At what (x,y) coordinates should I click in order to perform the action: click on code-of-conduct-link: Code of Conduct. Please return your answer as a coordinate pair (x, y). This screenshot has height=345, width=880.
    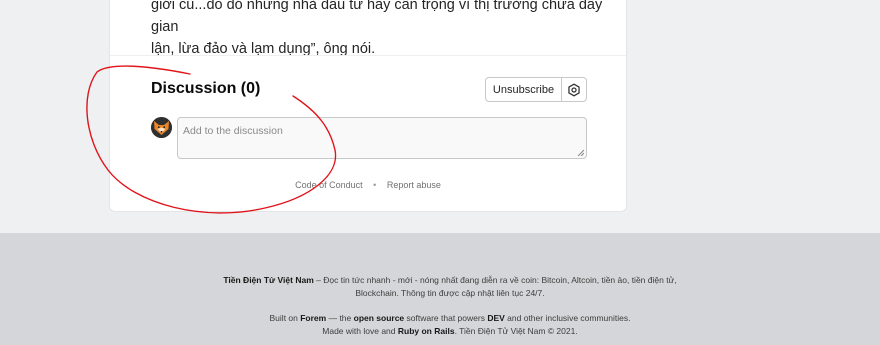
    Looking at the image, I should click on (329, 185).